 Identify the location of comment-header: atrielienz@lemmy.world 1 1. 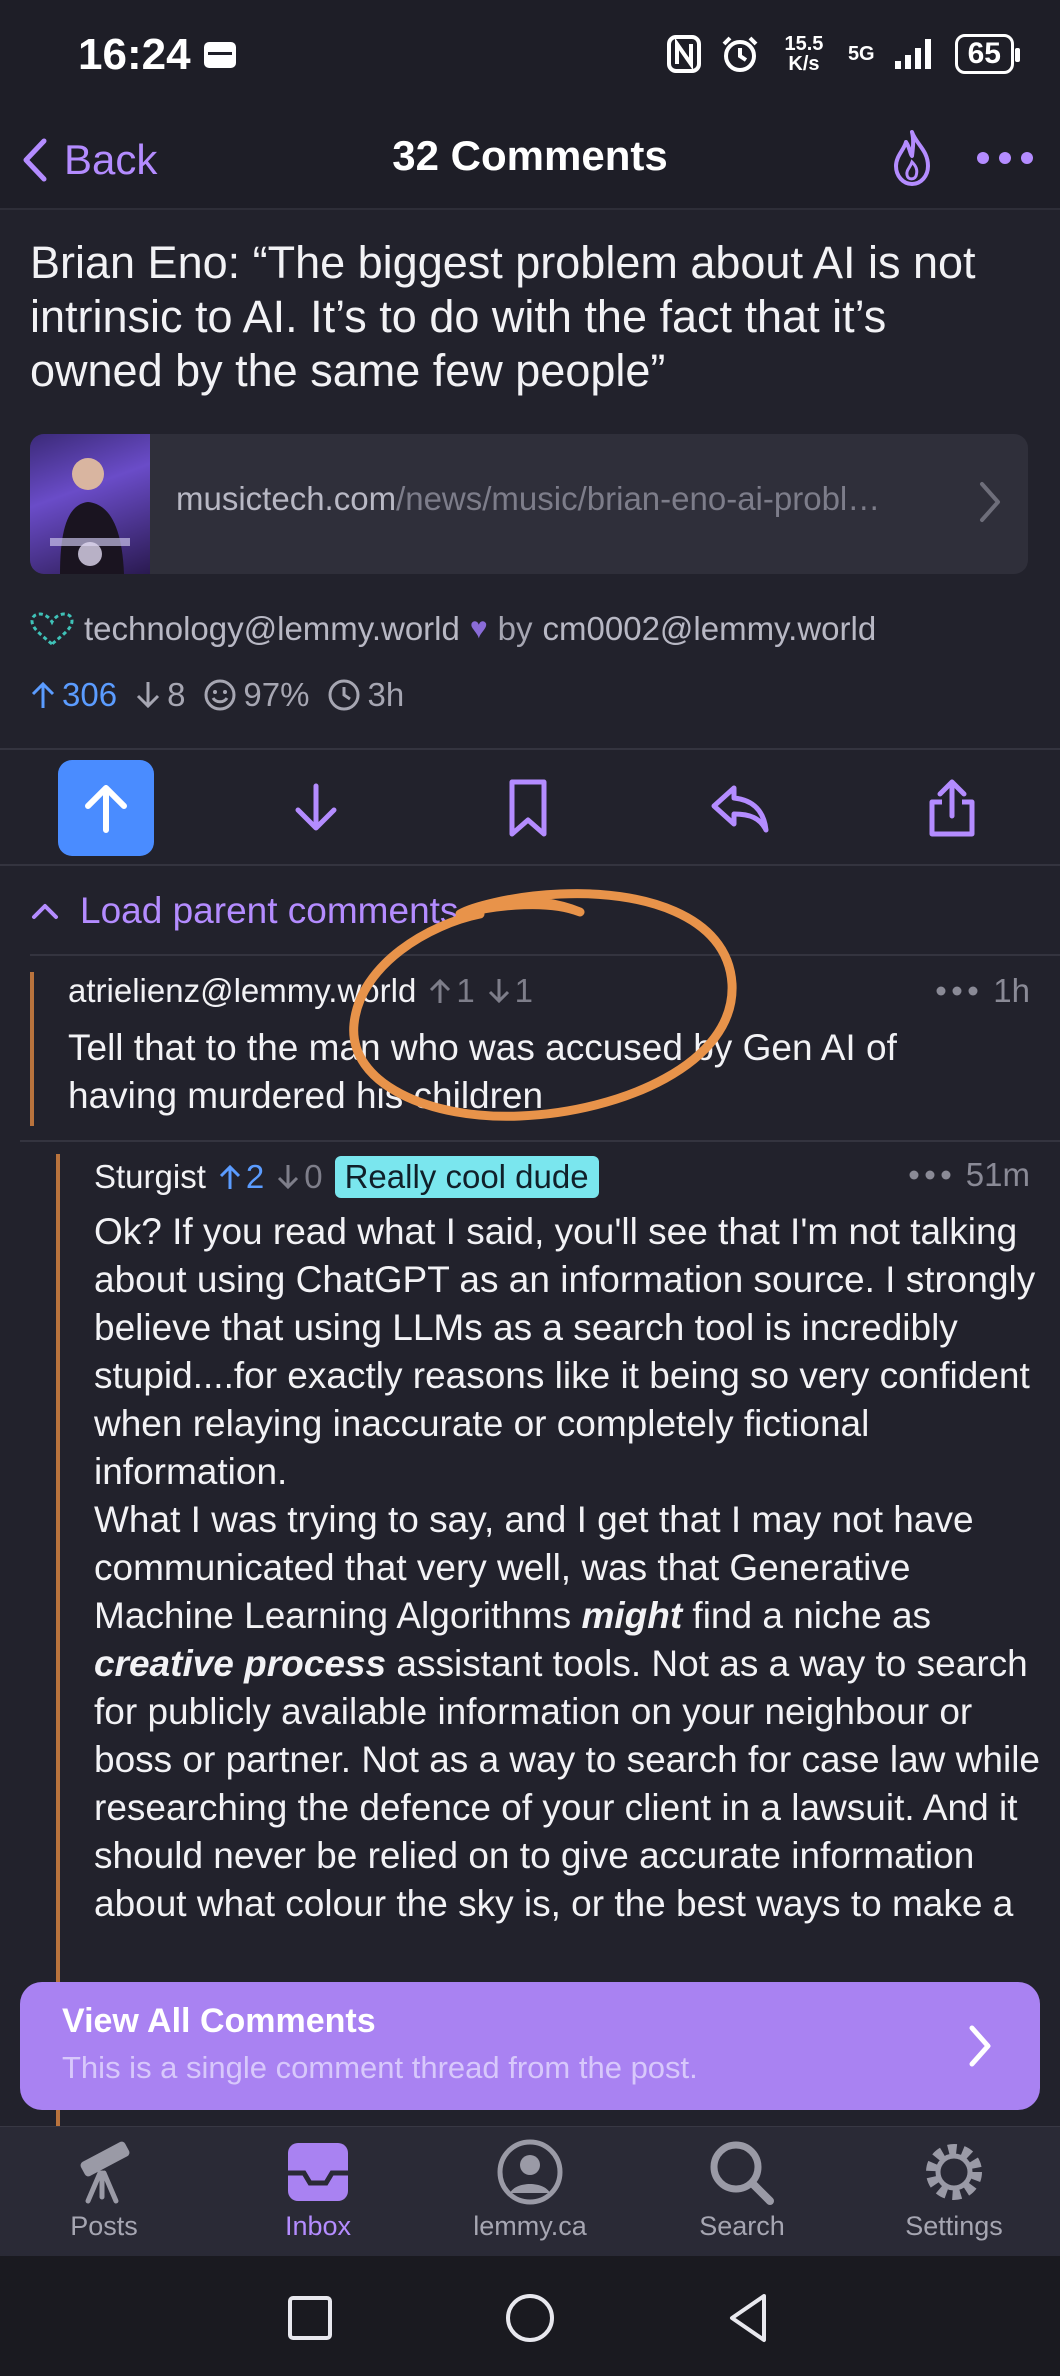
(300, 991).